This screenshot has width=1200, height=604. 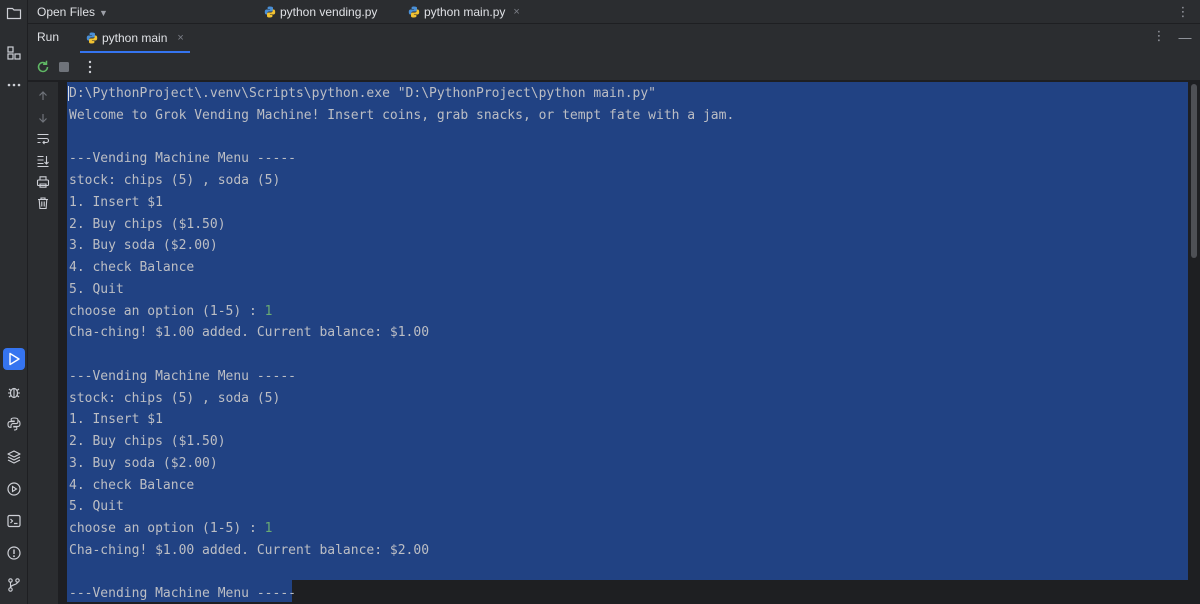 What do you see at coordinates (43, 203) in the screenshot?
I see `trash-icon` at bounding box center [43, 203].